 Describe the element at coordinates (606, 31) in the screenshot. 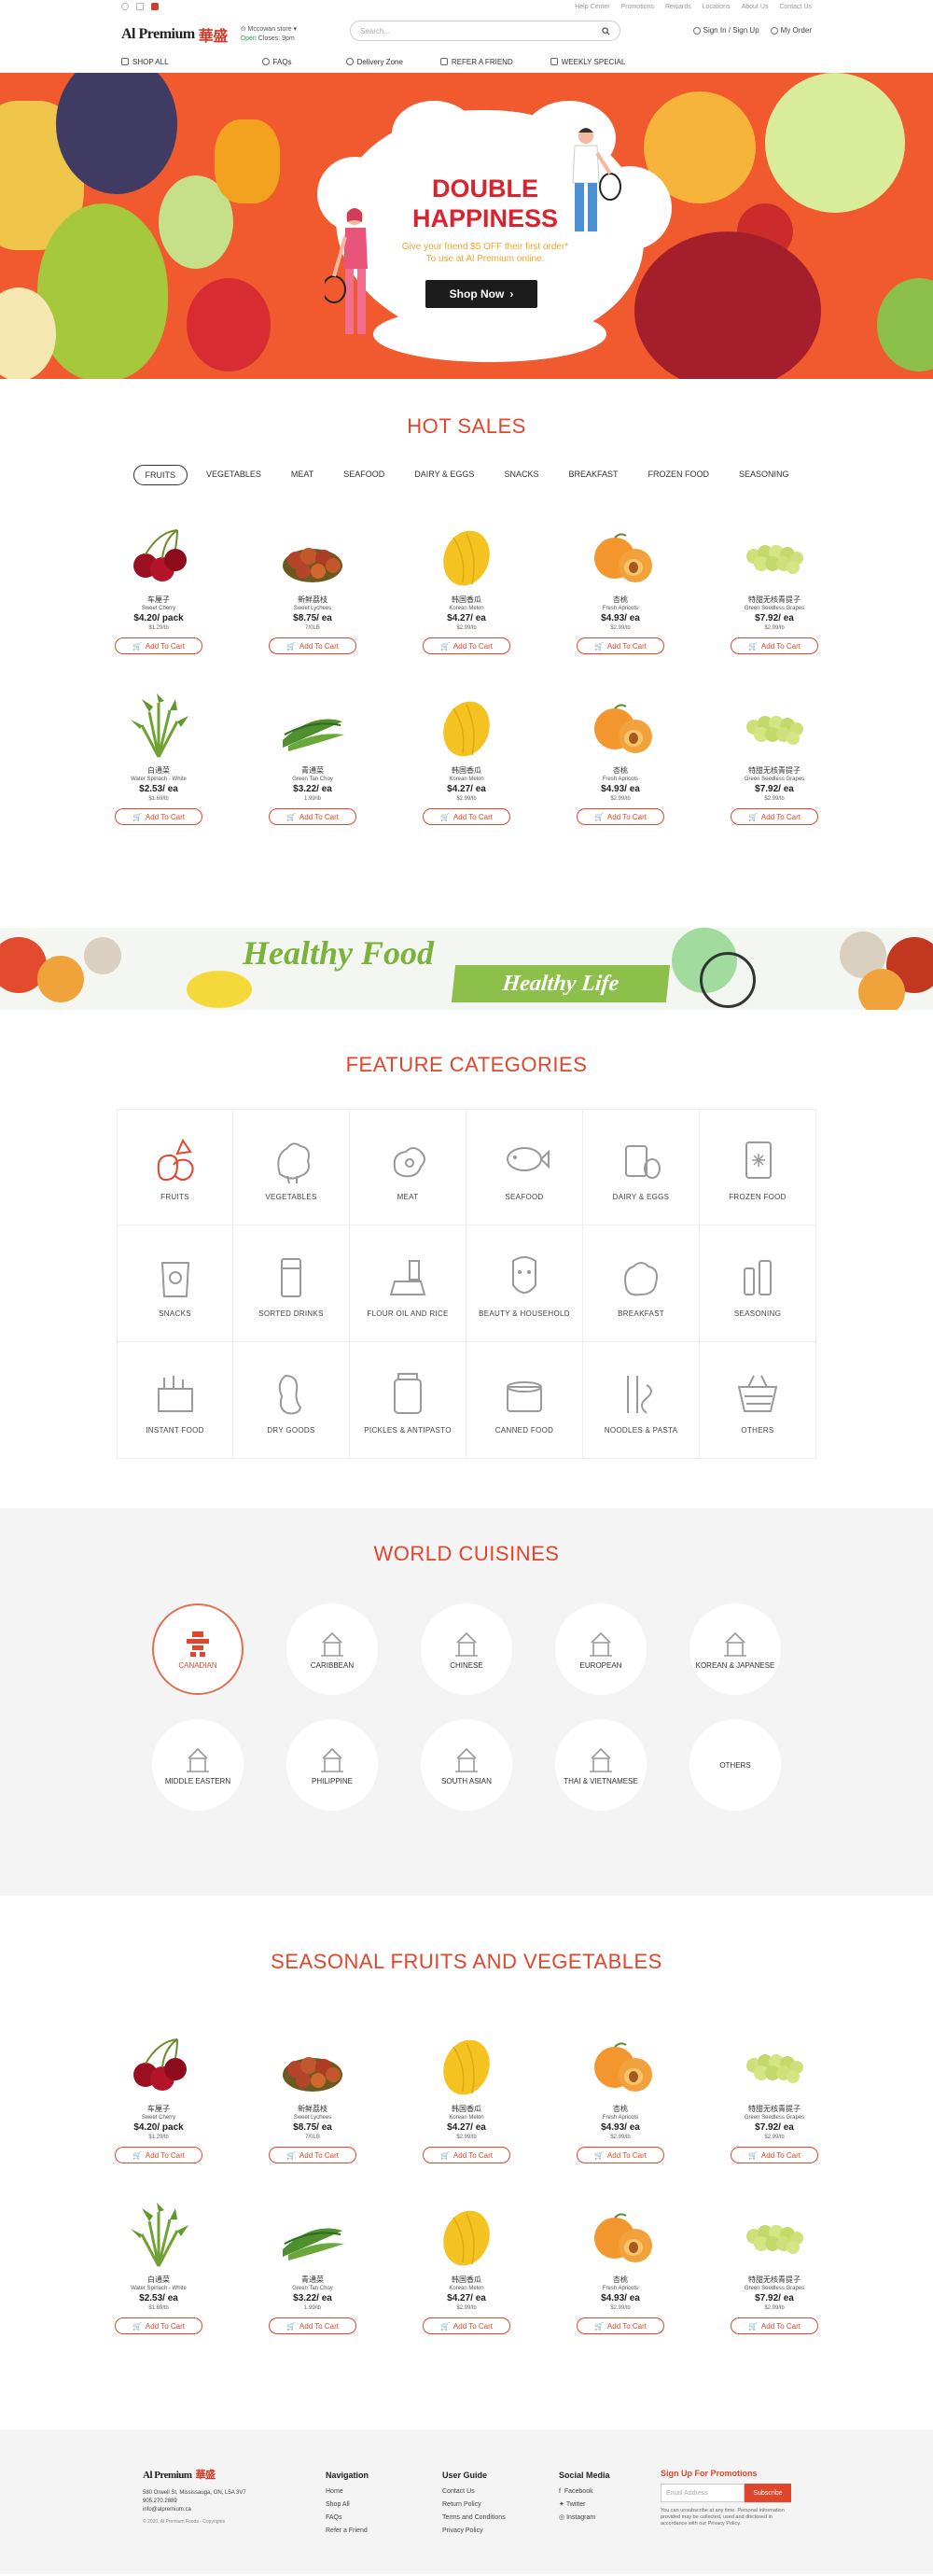

I see `search-icon` at that location.